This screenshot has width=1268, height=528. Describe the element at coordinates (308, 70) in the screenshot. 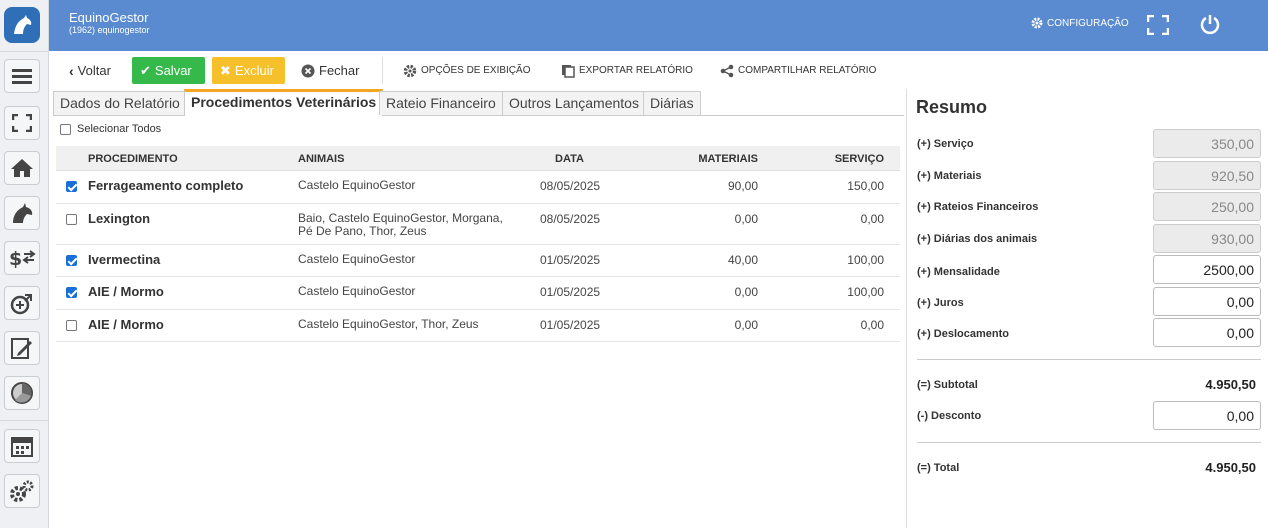

I see `close-circle-icon` at that location.